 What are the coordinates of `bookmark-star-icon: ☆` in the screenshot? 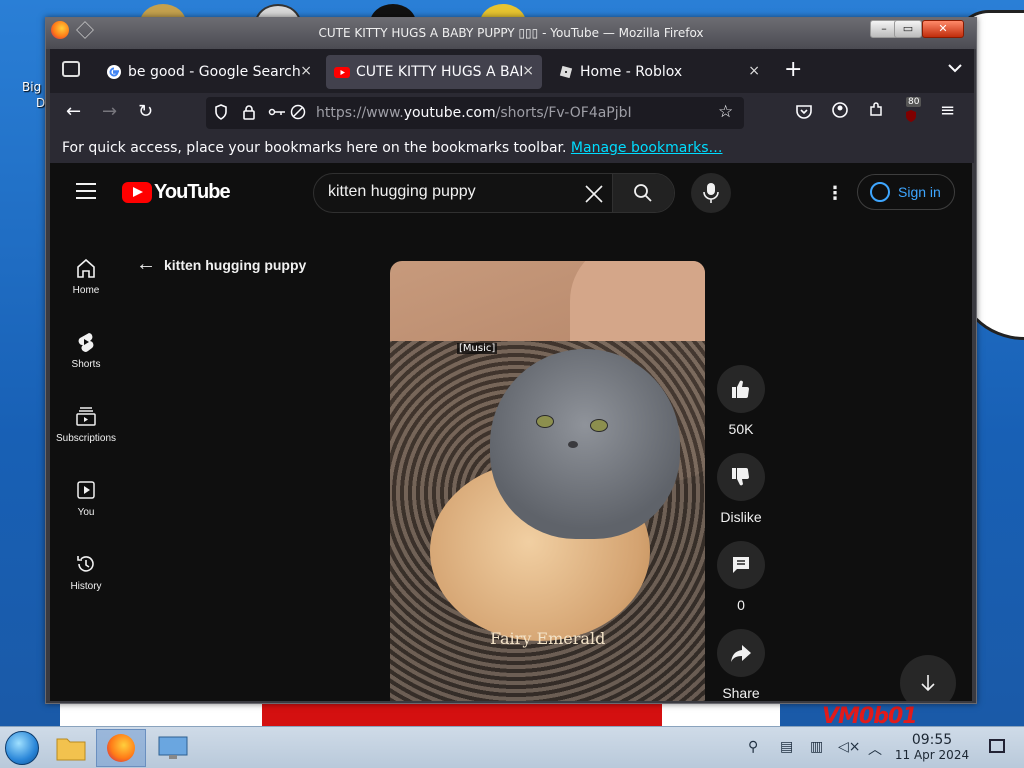 It's located at (725, 112).